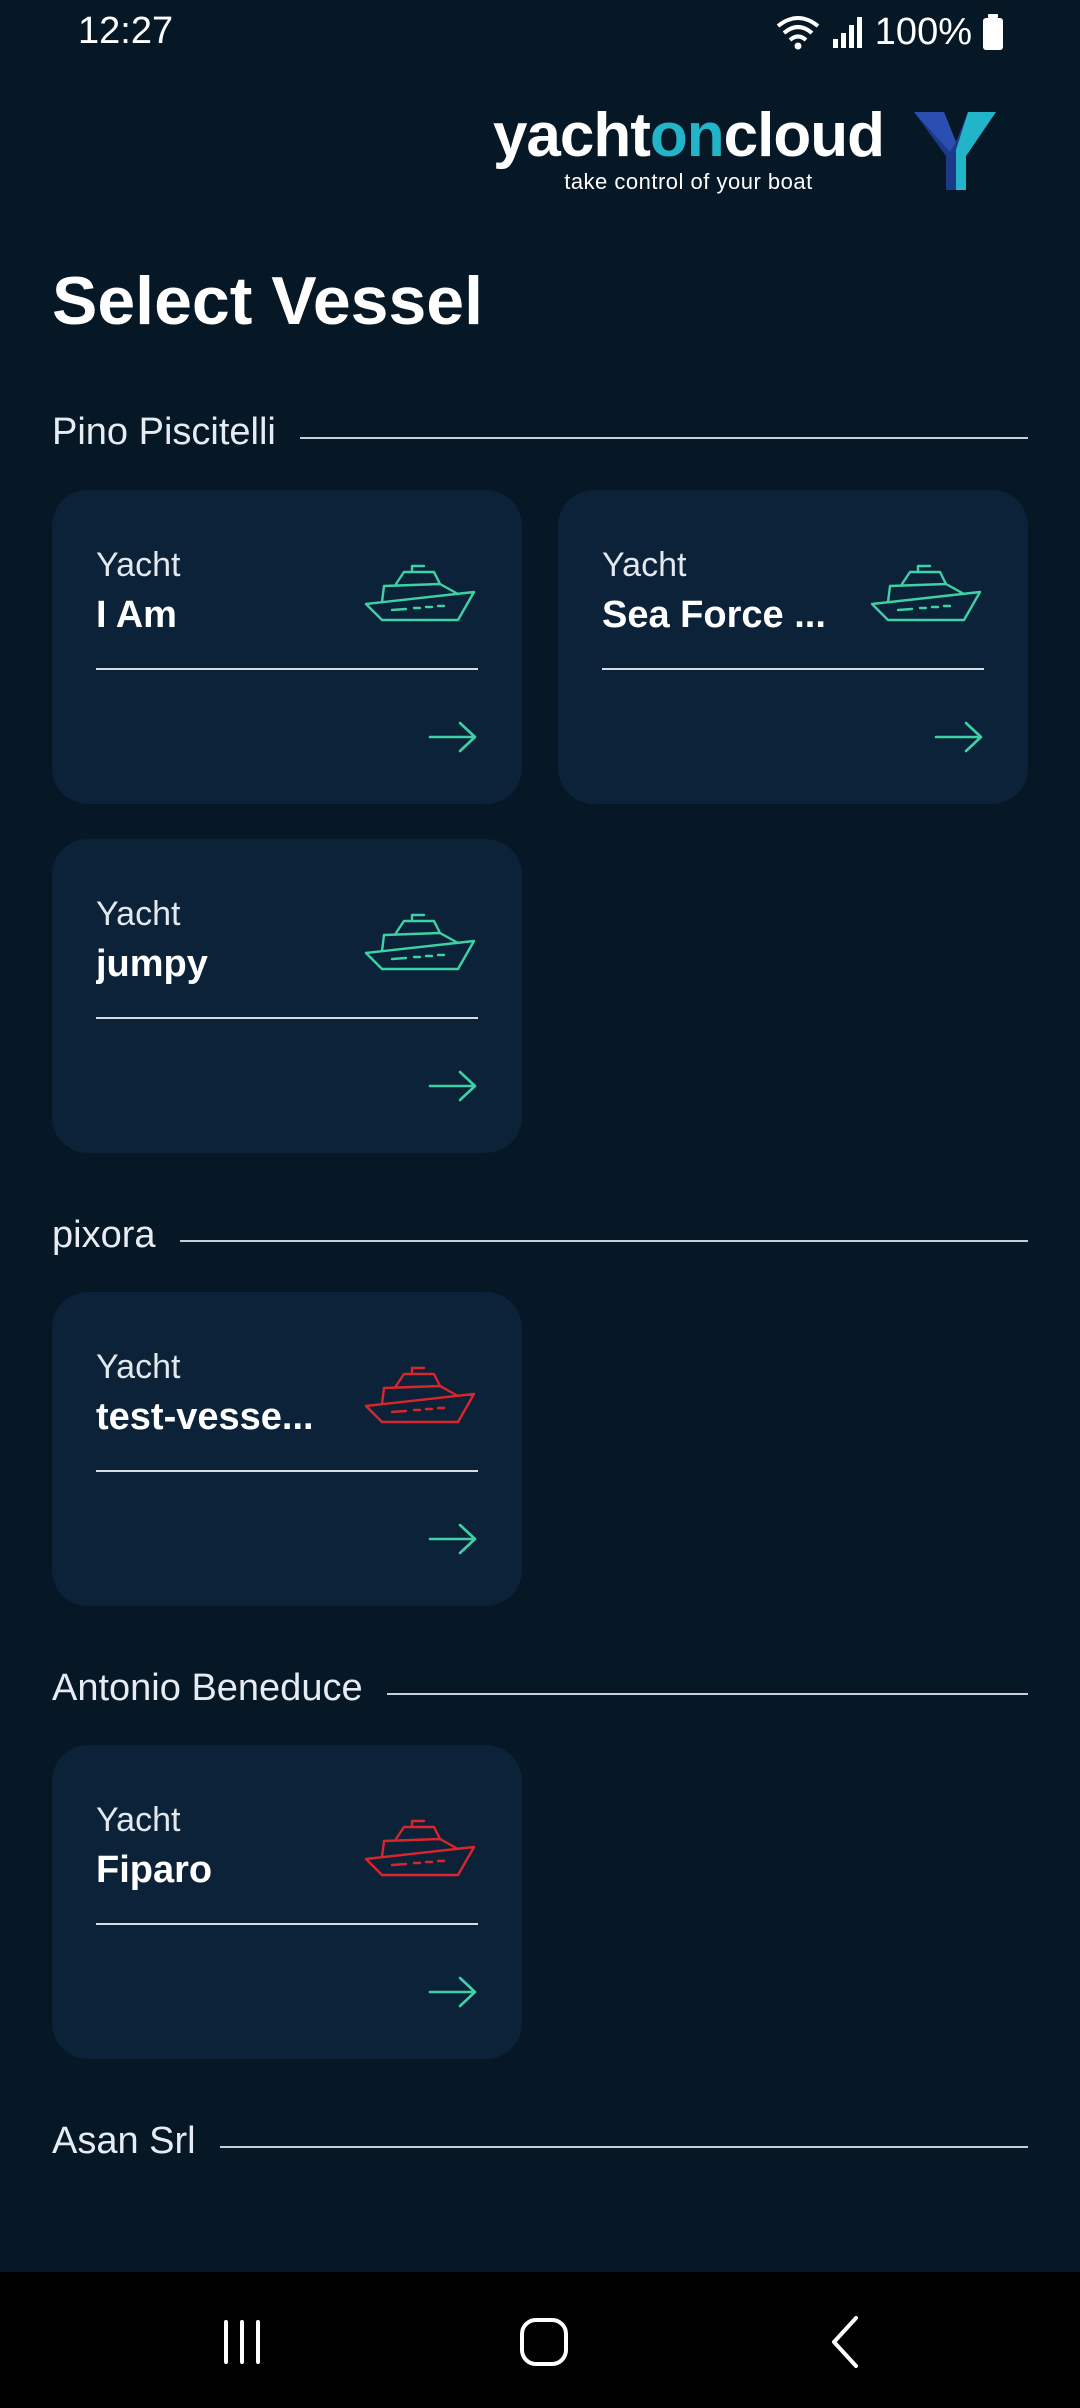 This screenshot has width=1080, height=2408. I want to click on section-owner: Pino Piscitelli, so click(164, 431).